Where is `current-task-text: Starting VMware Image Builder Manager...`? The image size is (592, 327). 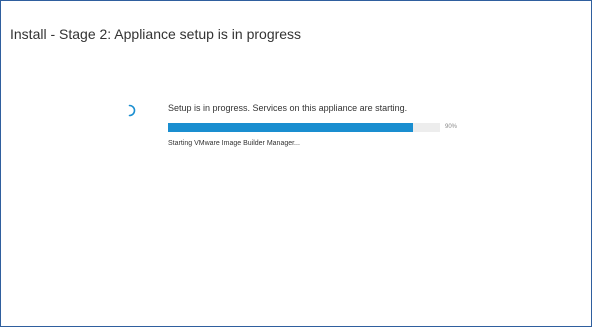 current-task-text: Starting VMware Image Builder Manager... is located at coordinates (234, 143).